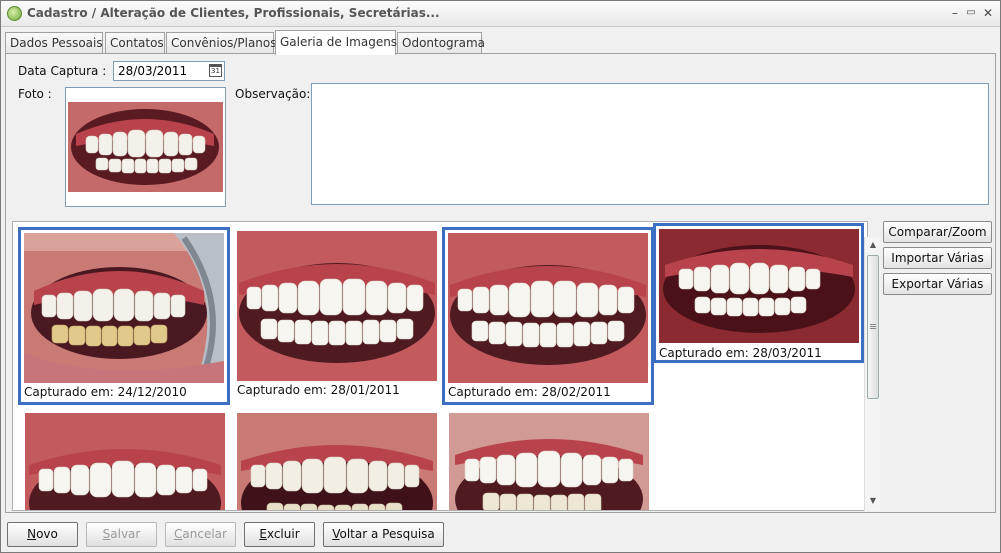  Describe the element at coordinates (873, 501) in the screenshot. I see `scroll-down-arrow-icon: ▼` at that location.